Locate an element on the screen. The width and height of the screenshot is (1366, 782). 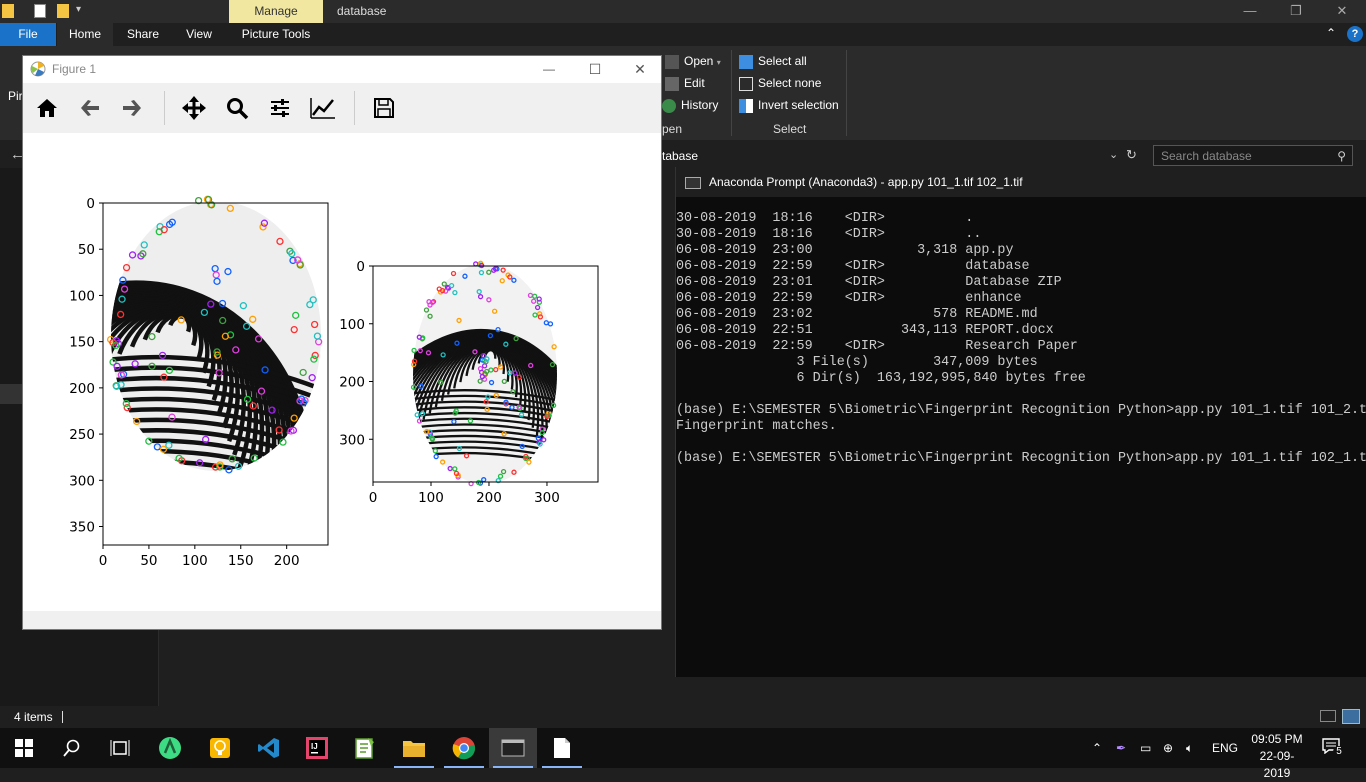
open-icon is located at coordinates (672, 61).